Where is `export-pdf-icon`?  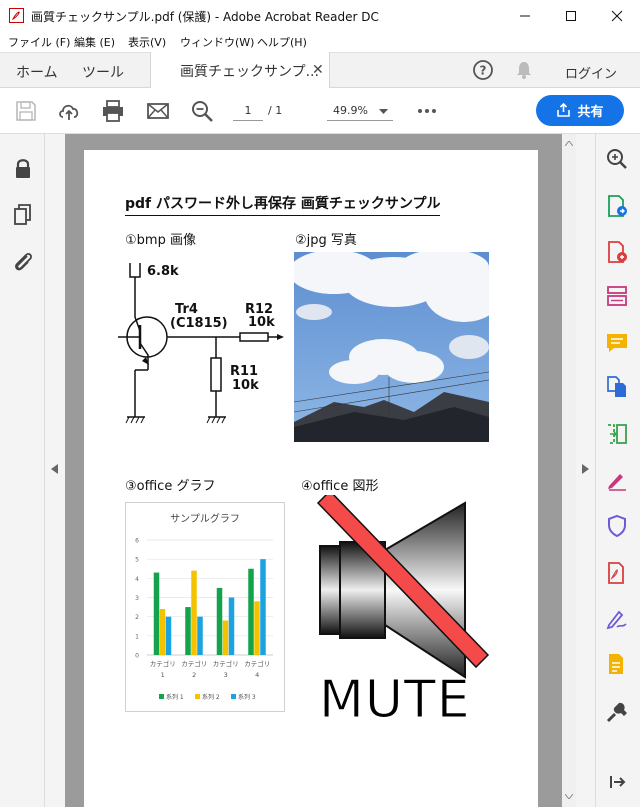
export-pdf-icon is located at coordinates (617, 206).